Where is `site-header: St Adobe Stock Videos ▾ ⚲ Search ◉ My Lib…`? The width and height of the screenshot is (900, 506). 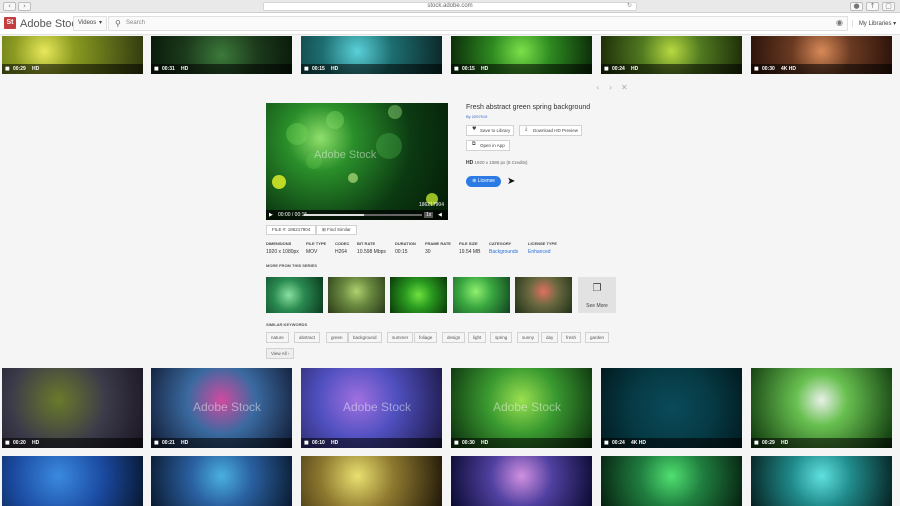 site-header: St Adobe Stock Videos ▾ ⚲ Search ◉ My Lib… is located at coordinates (450, 24).